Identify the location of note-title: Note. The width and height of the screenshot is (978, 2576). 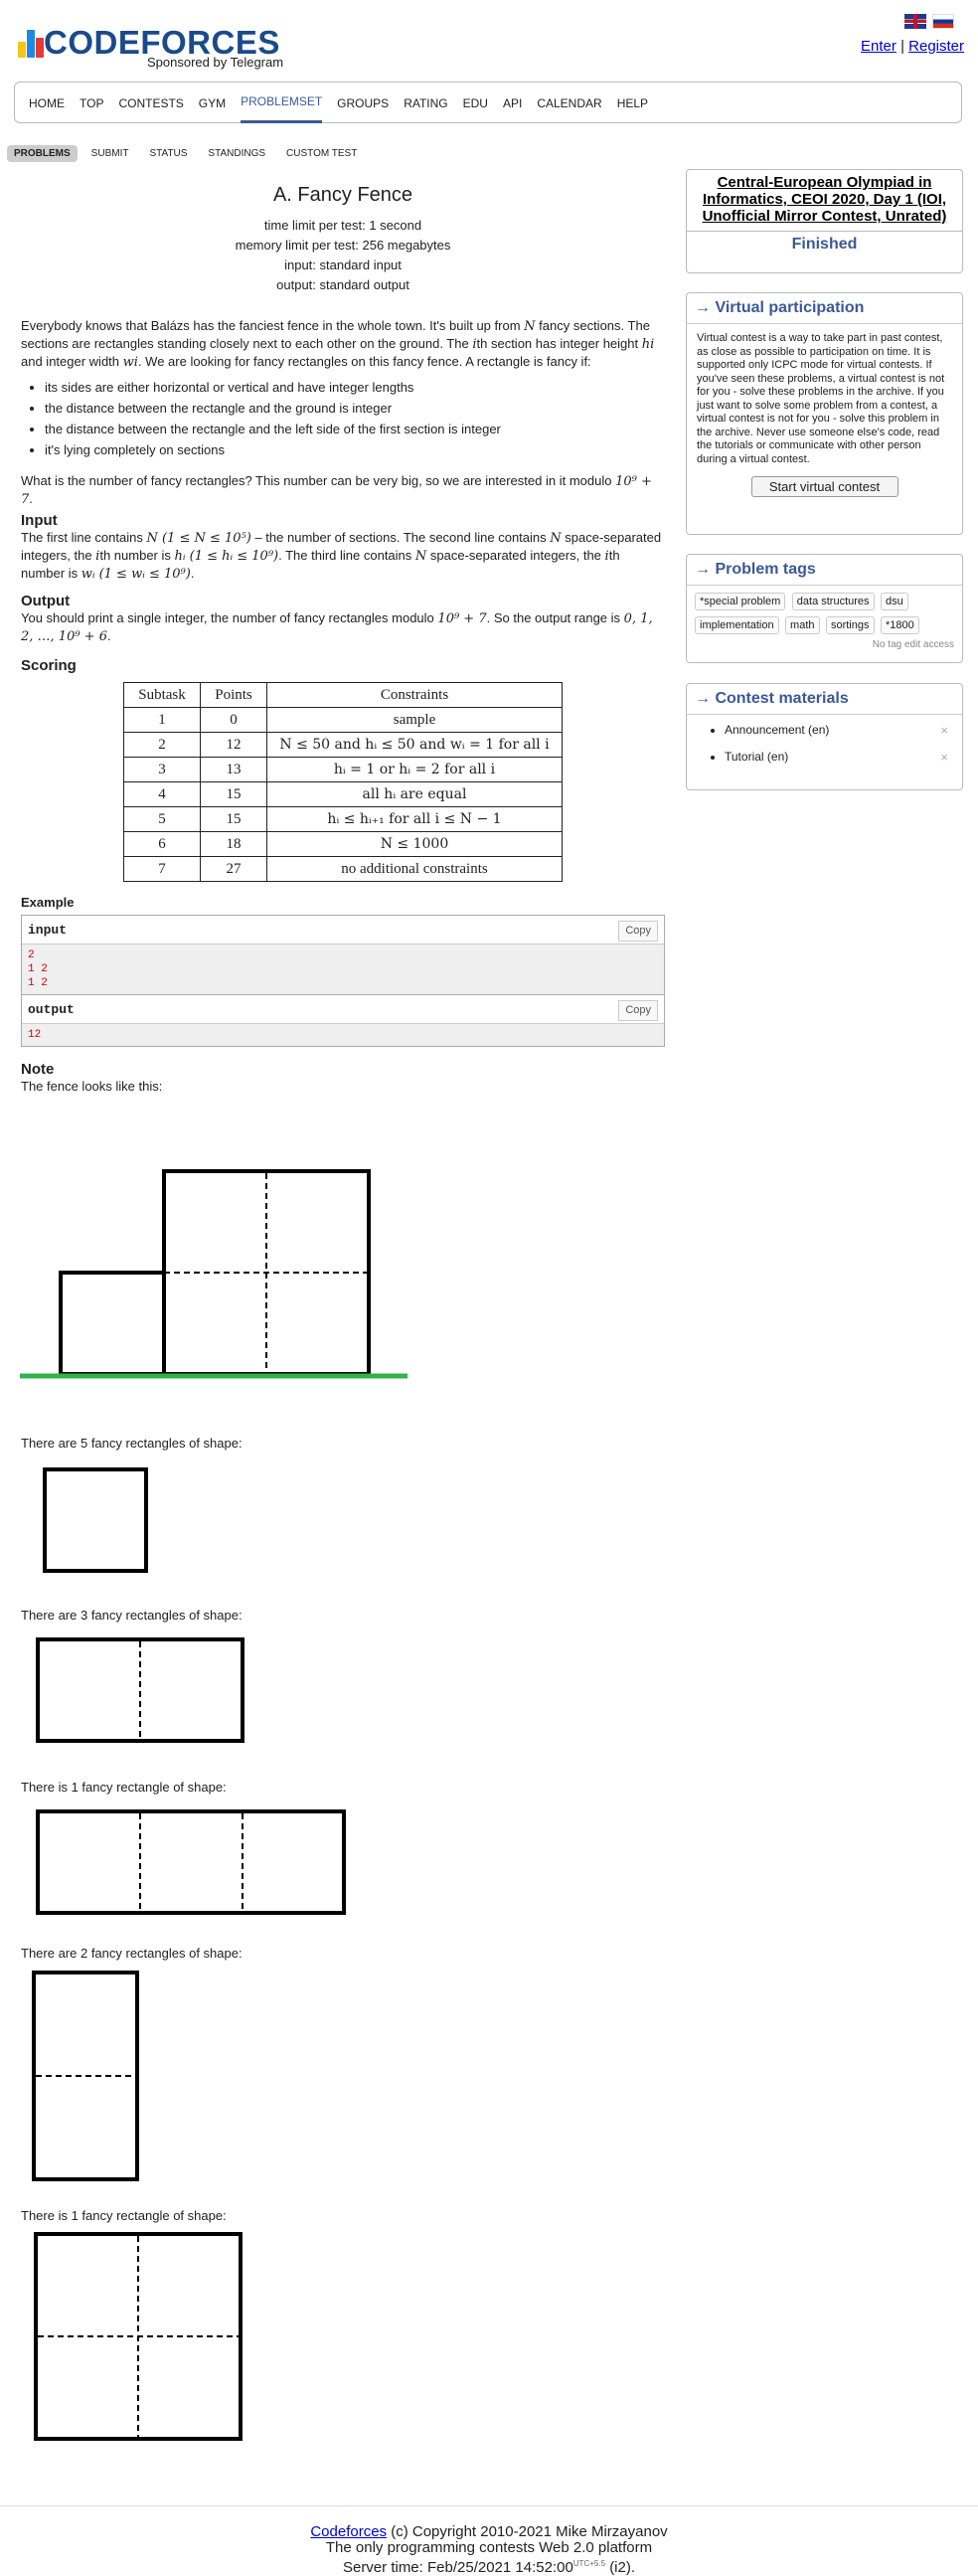
(38, 1069).